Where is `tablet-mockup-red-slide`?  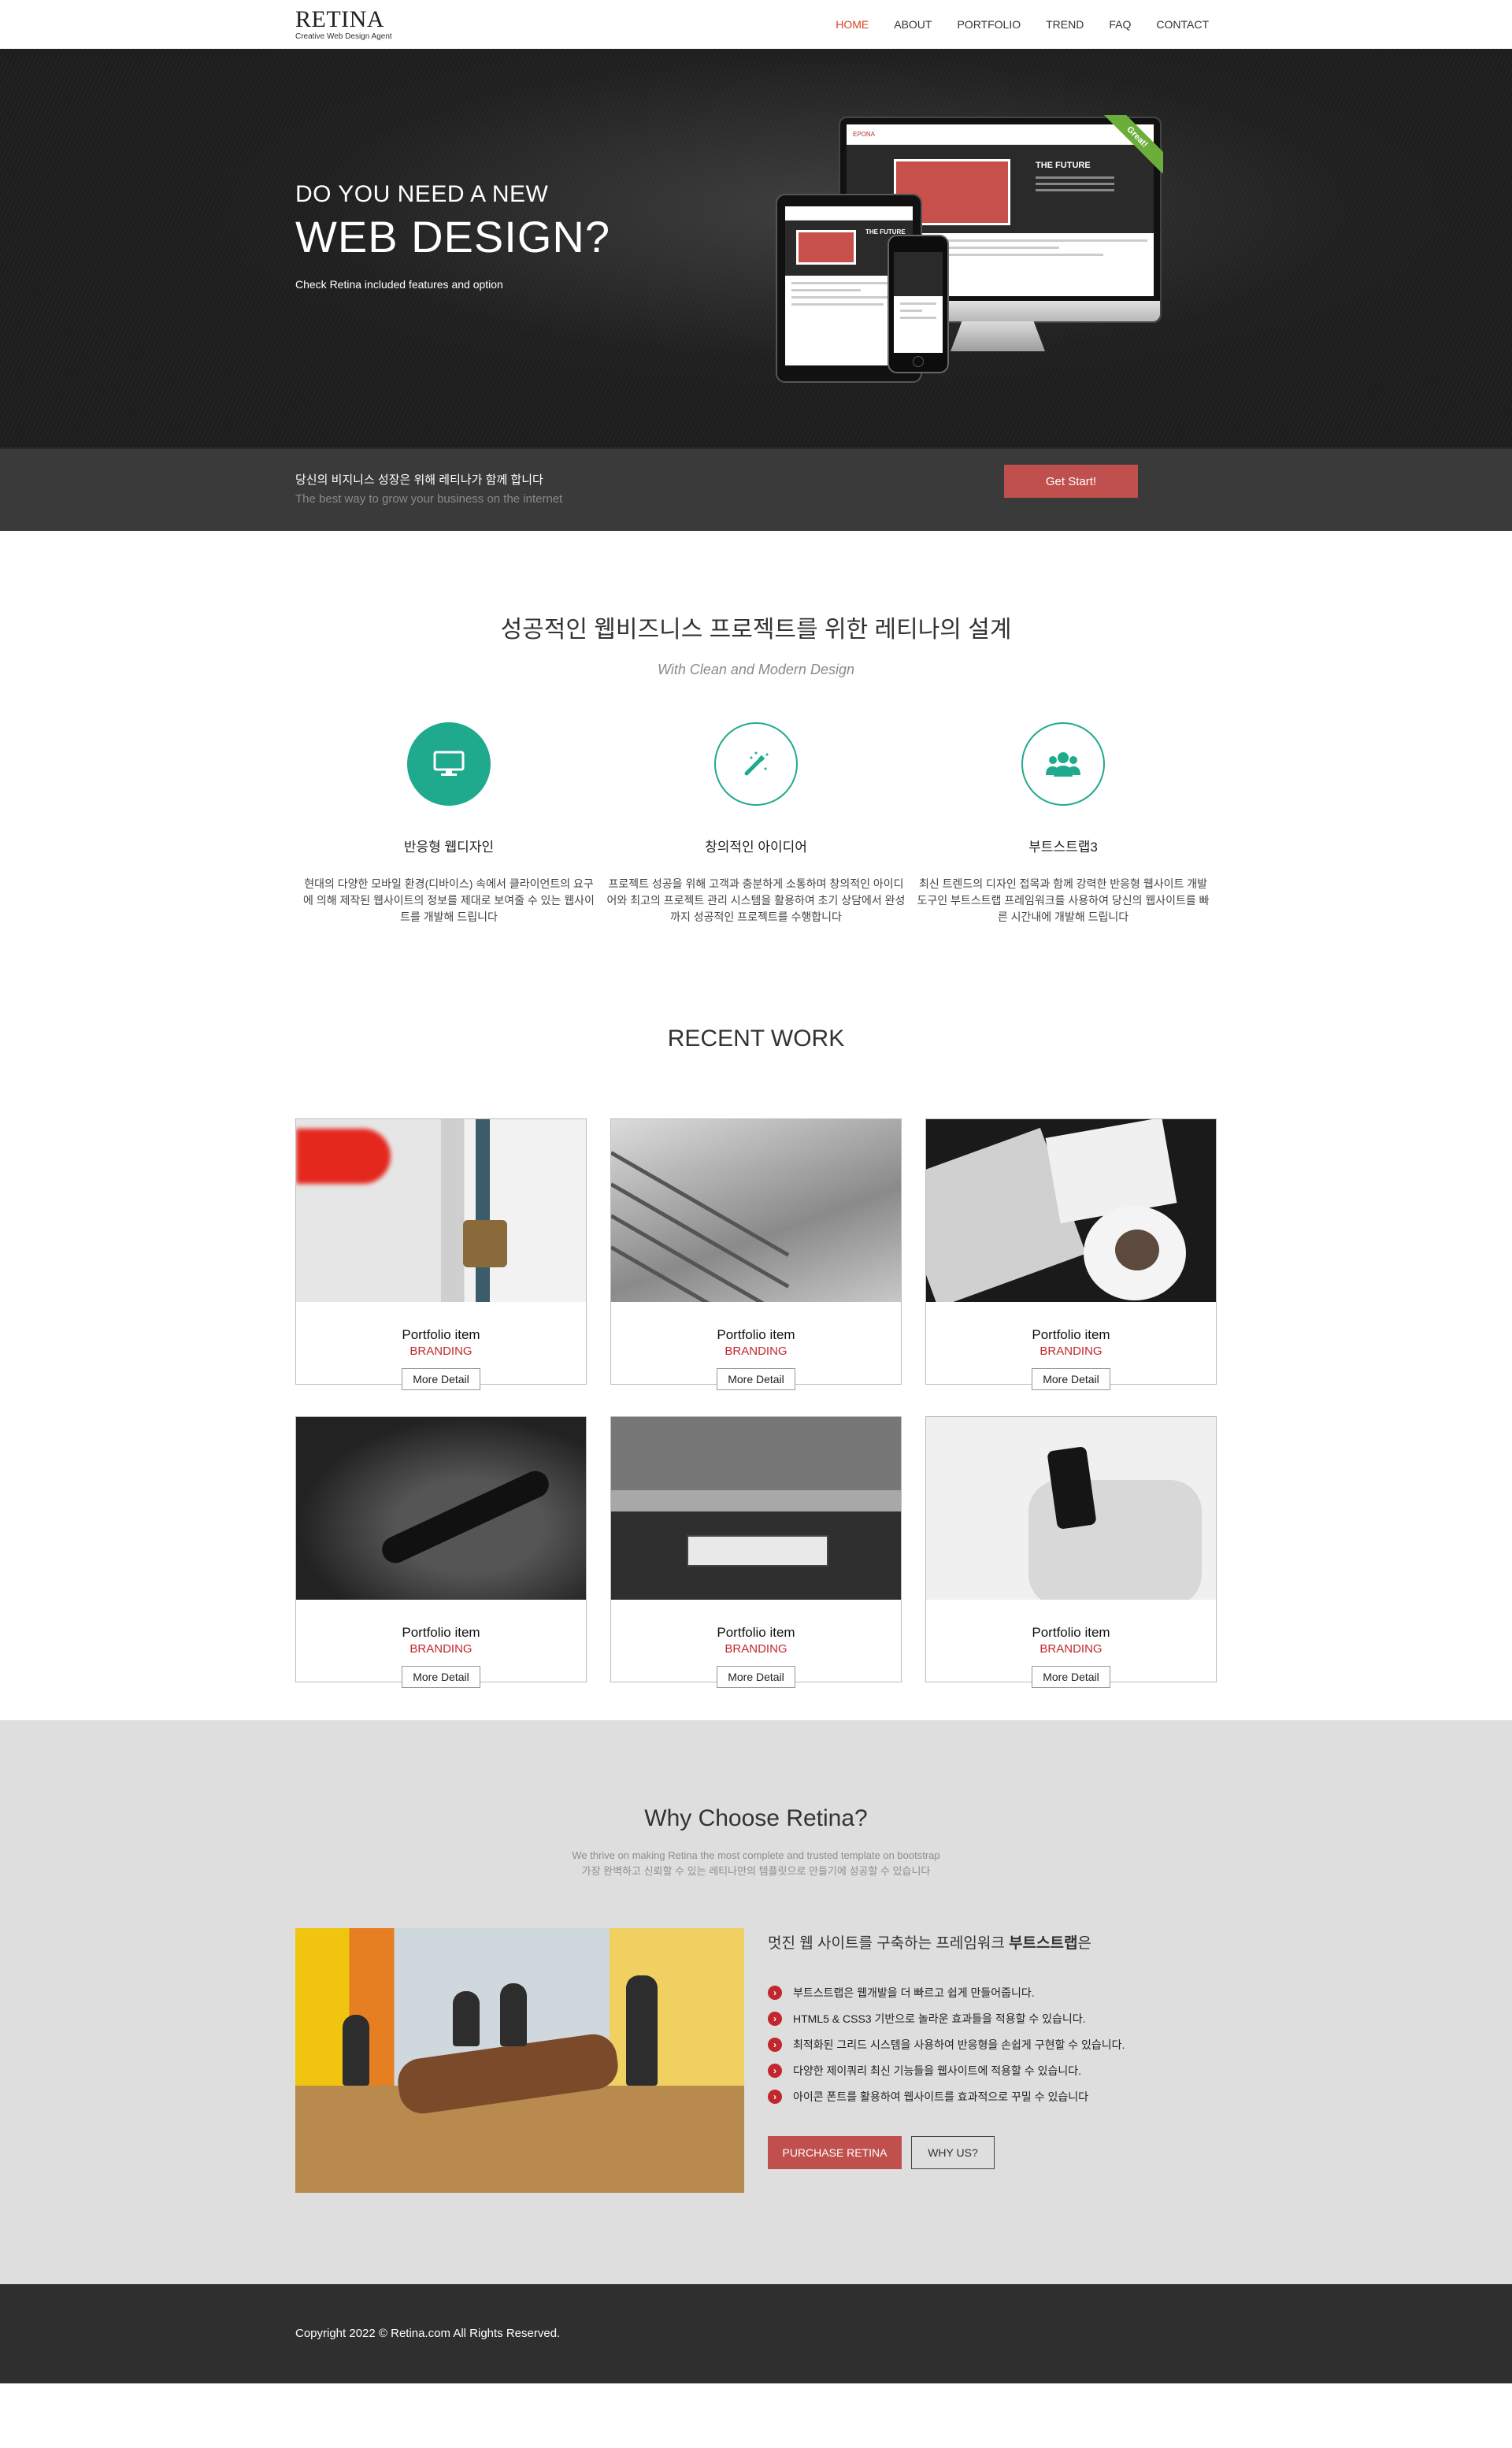
tablet-mockup-red-slide is located at coordinates (826, 247).